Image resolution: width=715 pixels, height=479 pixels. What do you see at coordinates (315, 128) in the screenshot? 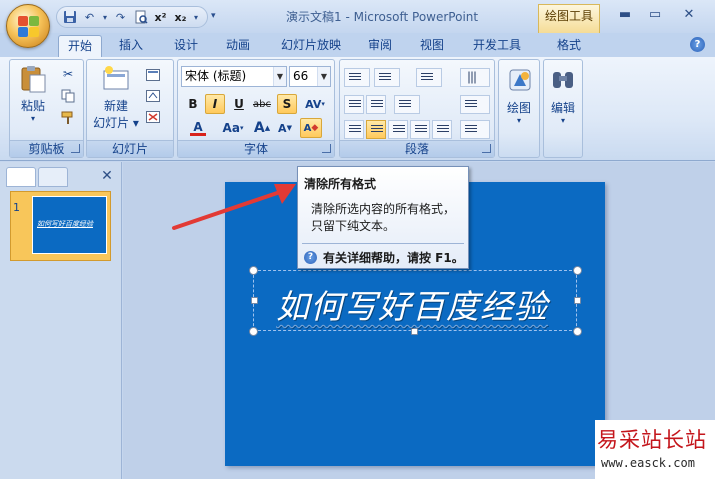
I see `eraser-icon: ◆` at bounding box center [315, 128].